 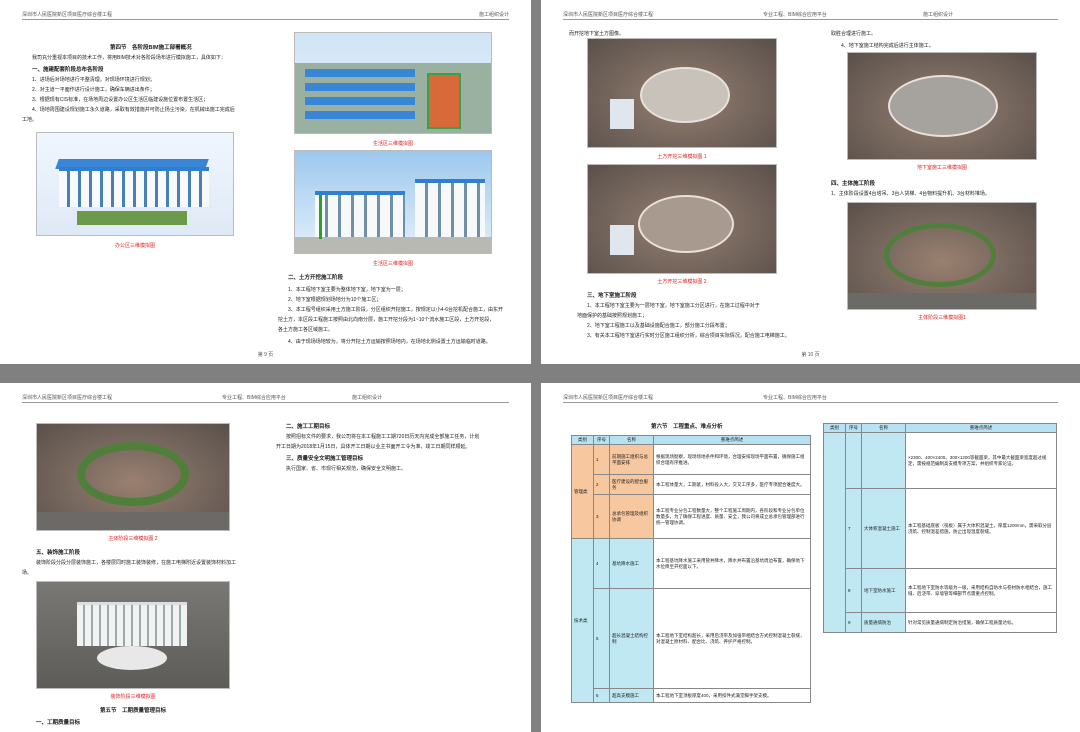 I want to click on page-header: 深圳市人民医院新区项目医疗综合楼工程 专业工程、BIM综合应用平台, so click(x=810, y=398).